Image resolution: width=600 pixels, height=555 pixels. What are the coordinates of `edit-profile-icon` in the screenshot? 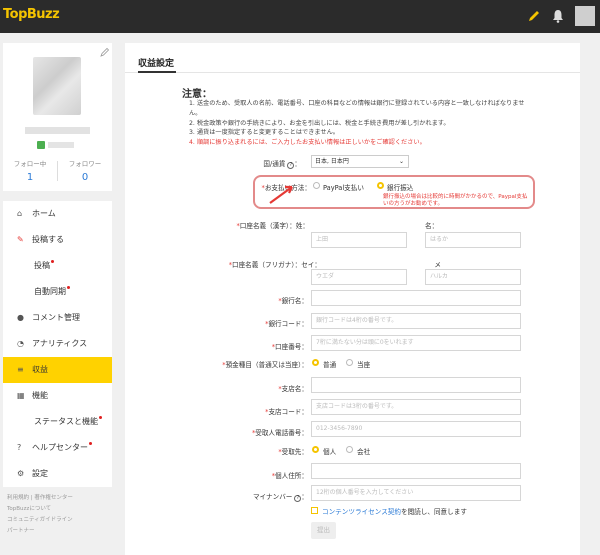 It's located at (105, 52).